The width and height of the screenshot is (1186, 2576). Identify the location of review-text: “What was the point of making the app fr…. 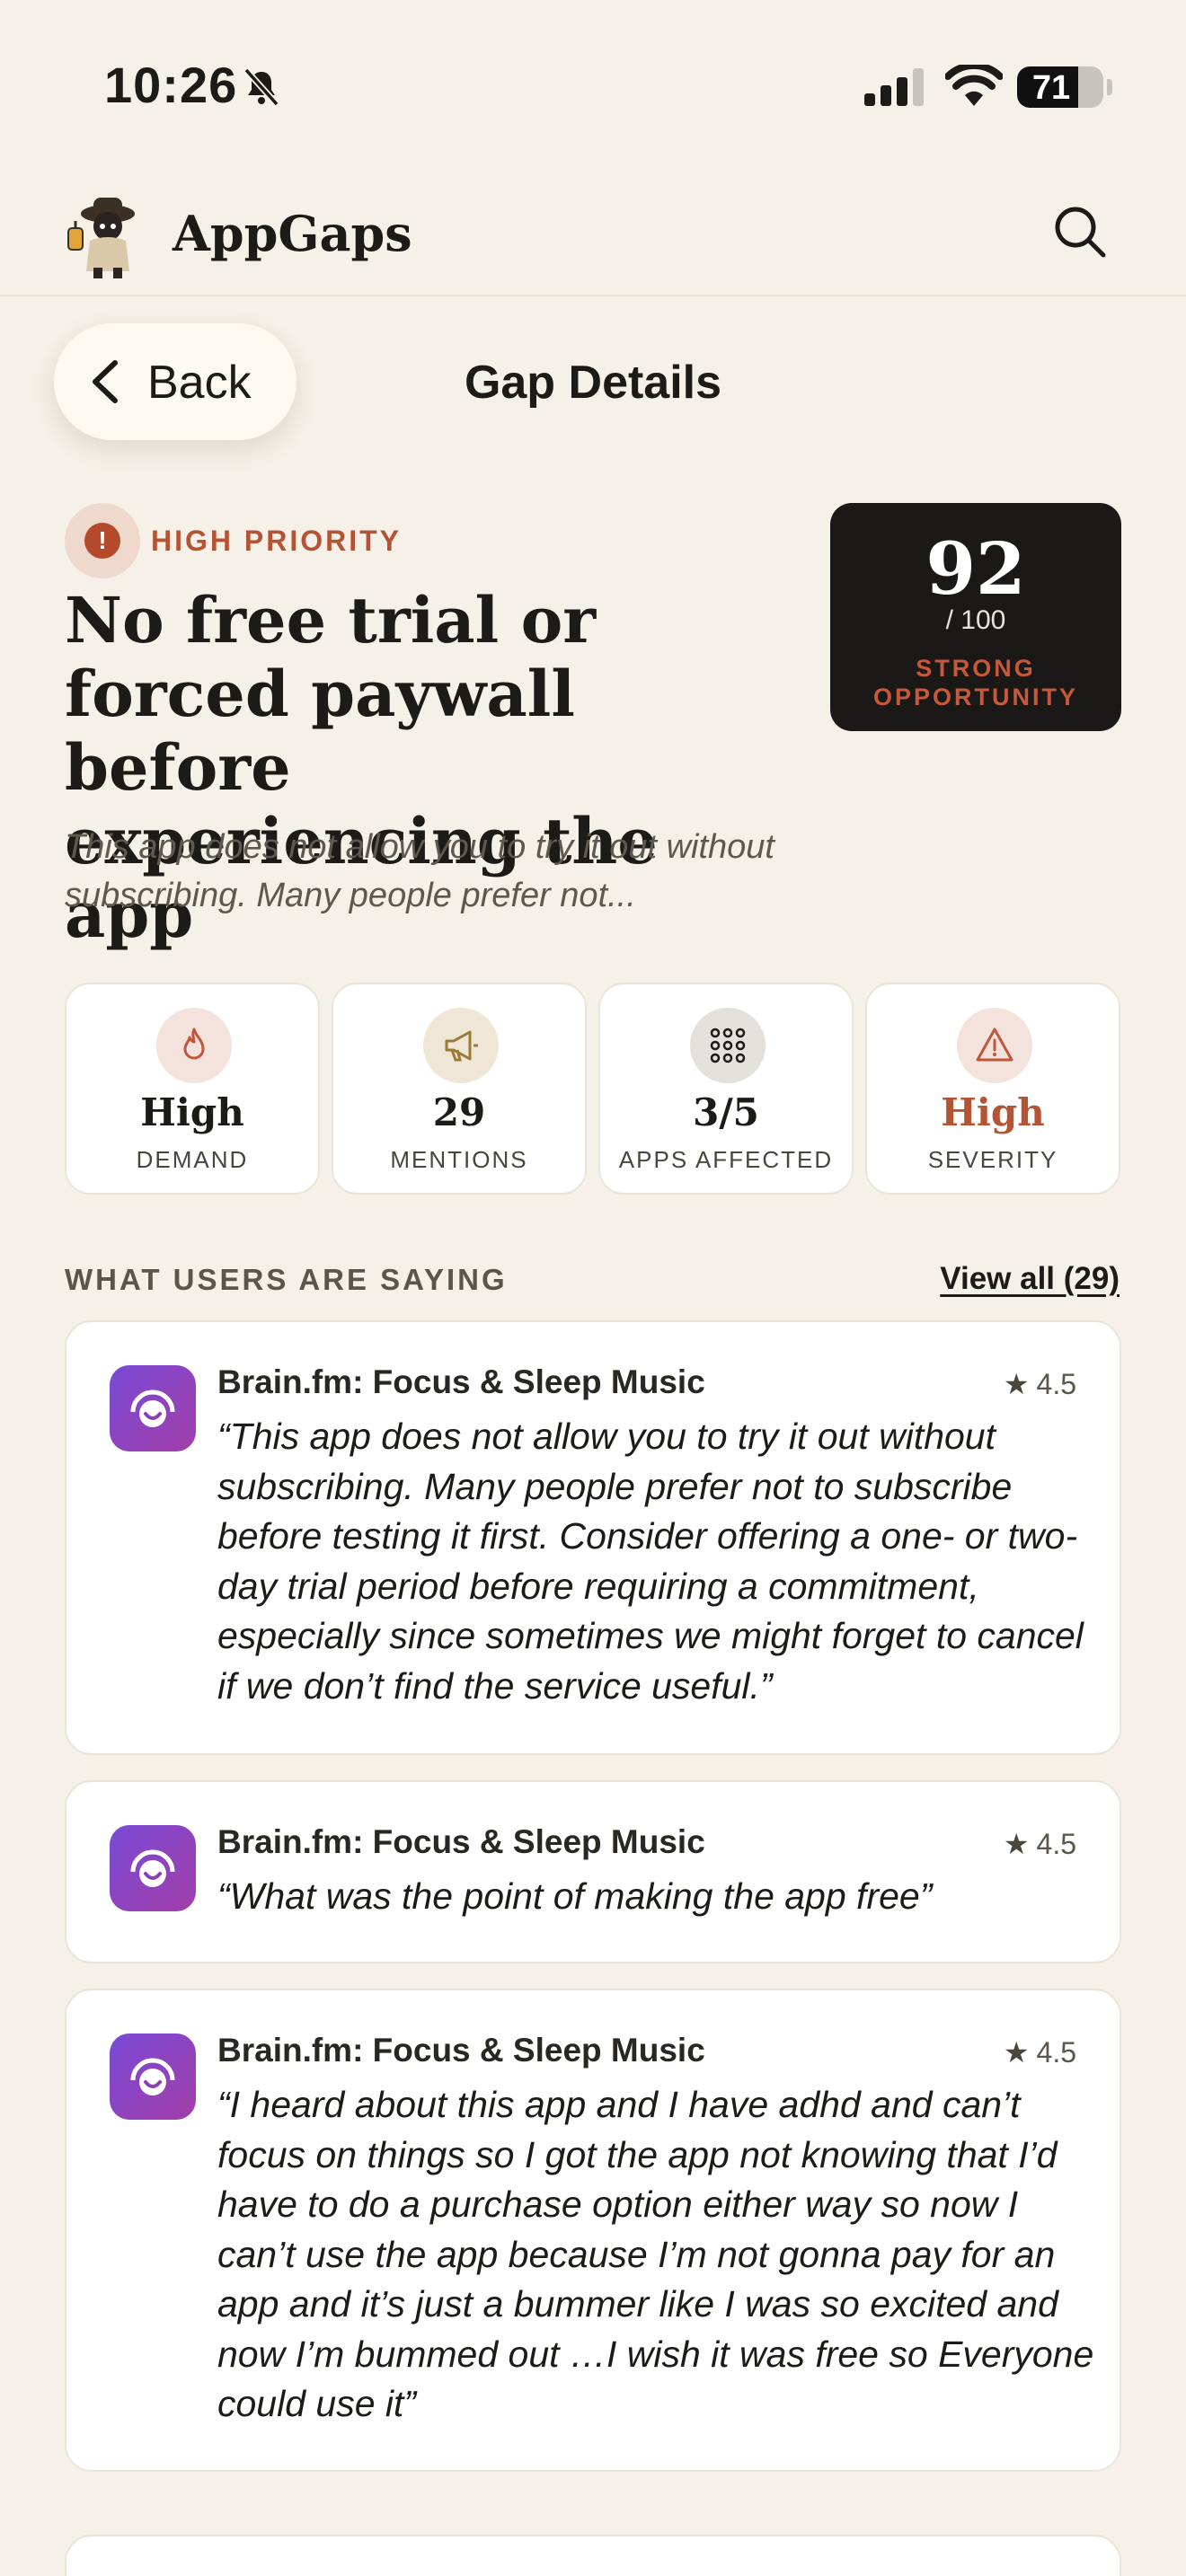
(575, 1896).